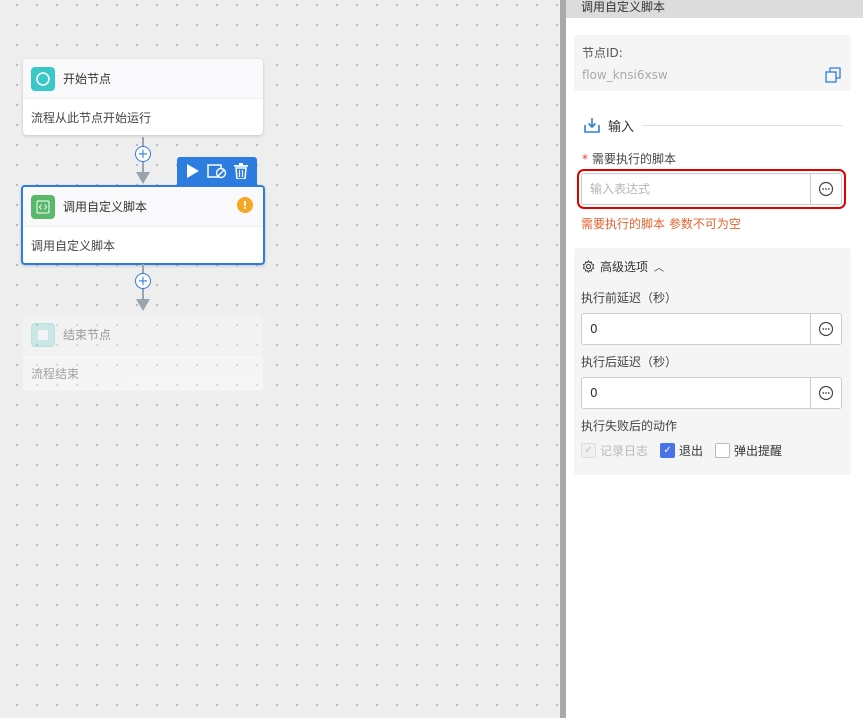 The width and height of the screenshot is (863, 718). What do you see at coordinates (105, 207) in the screenshot?
I see `script-node-title: 调用自定义脚本` at bounding box center [105, 207].